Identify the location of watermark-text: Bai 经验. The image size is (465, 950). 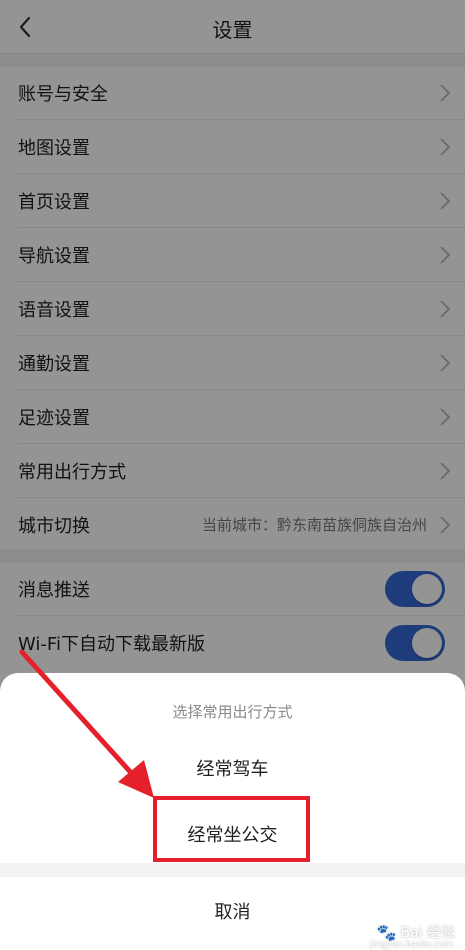
(427, 933).